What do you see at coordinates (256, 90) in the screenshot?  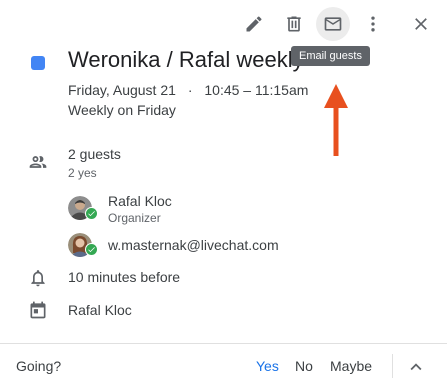 I see `event-time: 10:45 – 11:15am` at bounding box center [256, 90].